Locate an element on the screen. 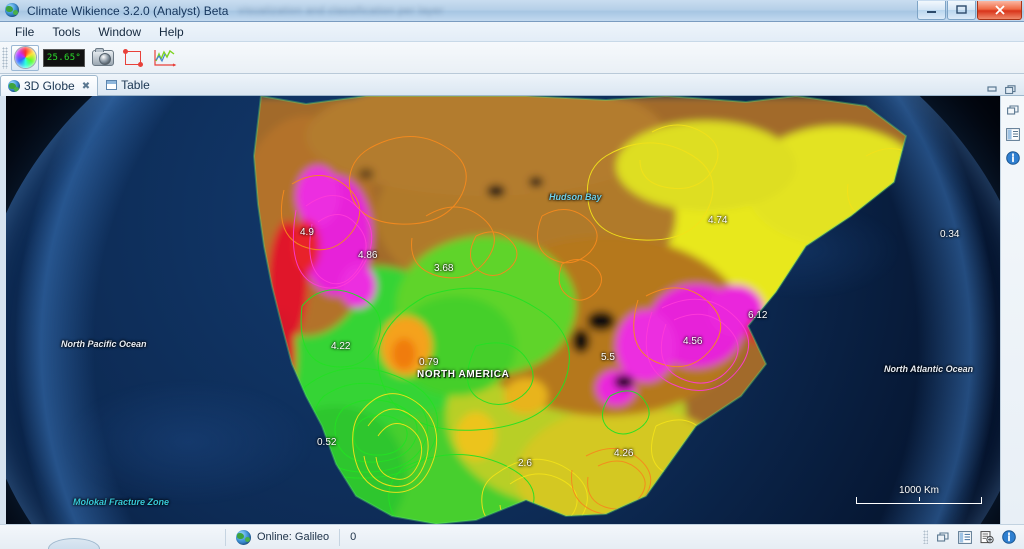  status-bar-icons is located at coordinates (973, 537).